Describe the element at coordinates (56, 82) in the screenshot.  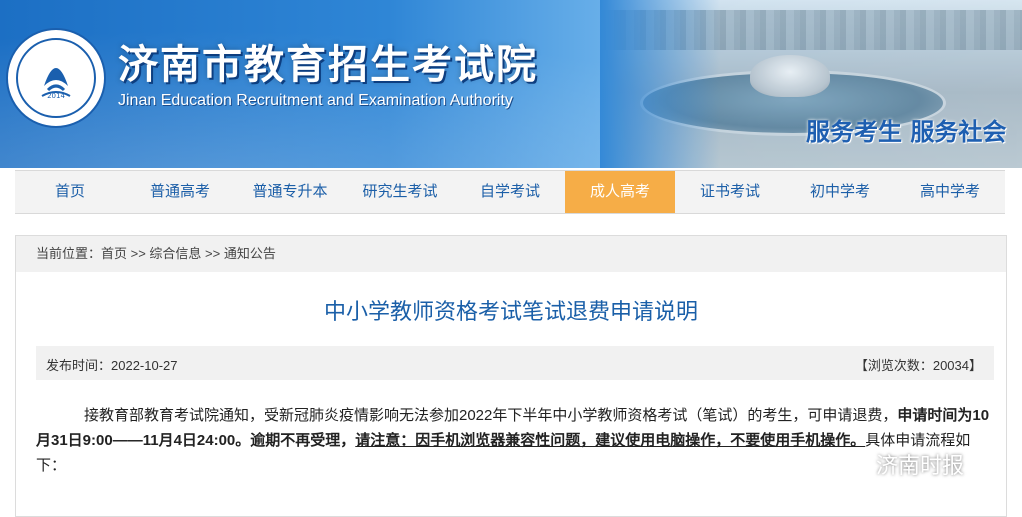
I see `logo-emblem-icon` at that location.